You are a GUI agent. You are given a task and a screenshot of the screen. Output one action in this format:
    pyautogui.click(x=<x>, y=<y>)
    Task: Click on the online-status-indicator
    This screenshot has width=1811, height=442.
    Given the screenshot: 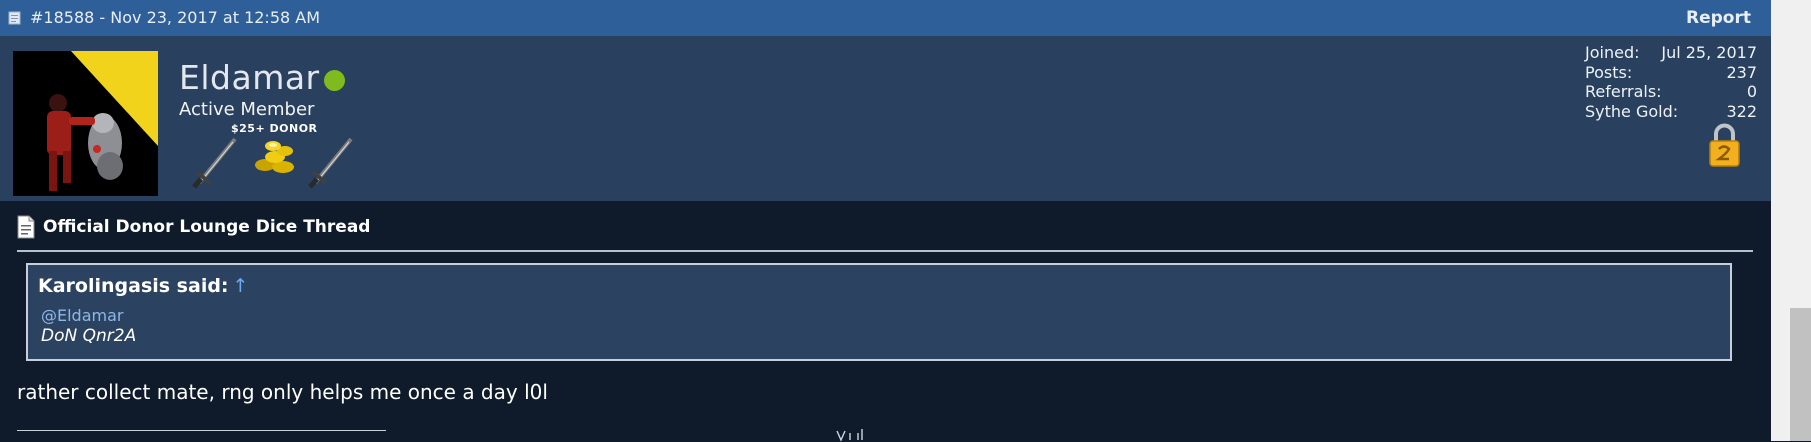 What is the action you would take?
    pyautogui.click(x=334, y=80)
    